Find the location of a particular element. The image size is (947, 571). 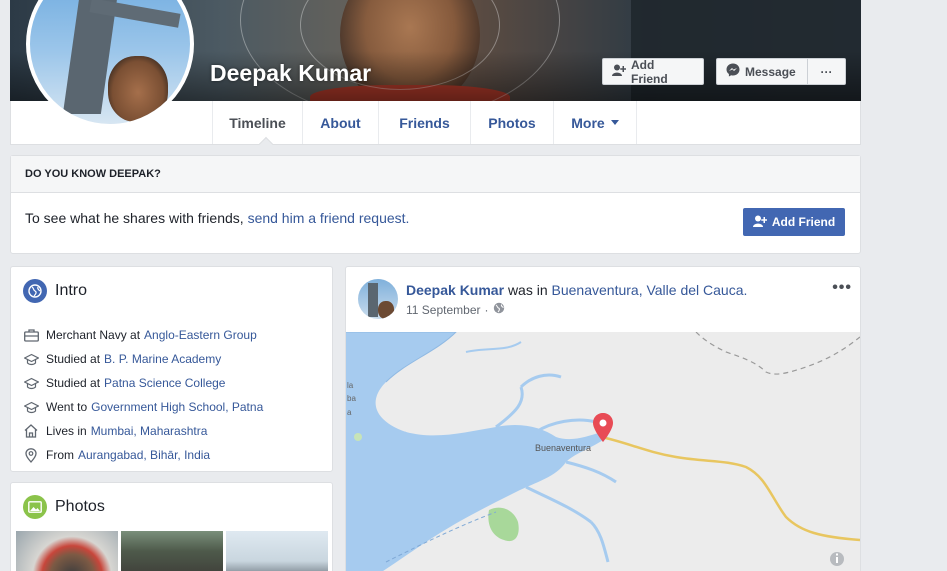

more-options-button: ··· is located at coordinates (827, 71).